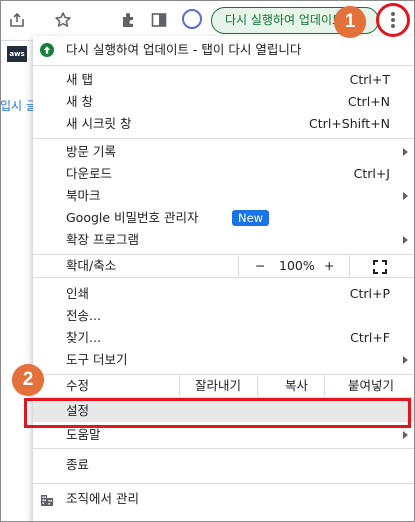  I want to click on menu-item-label: 다운로드, so click(89, 173).